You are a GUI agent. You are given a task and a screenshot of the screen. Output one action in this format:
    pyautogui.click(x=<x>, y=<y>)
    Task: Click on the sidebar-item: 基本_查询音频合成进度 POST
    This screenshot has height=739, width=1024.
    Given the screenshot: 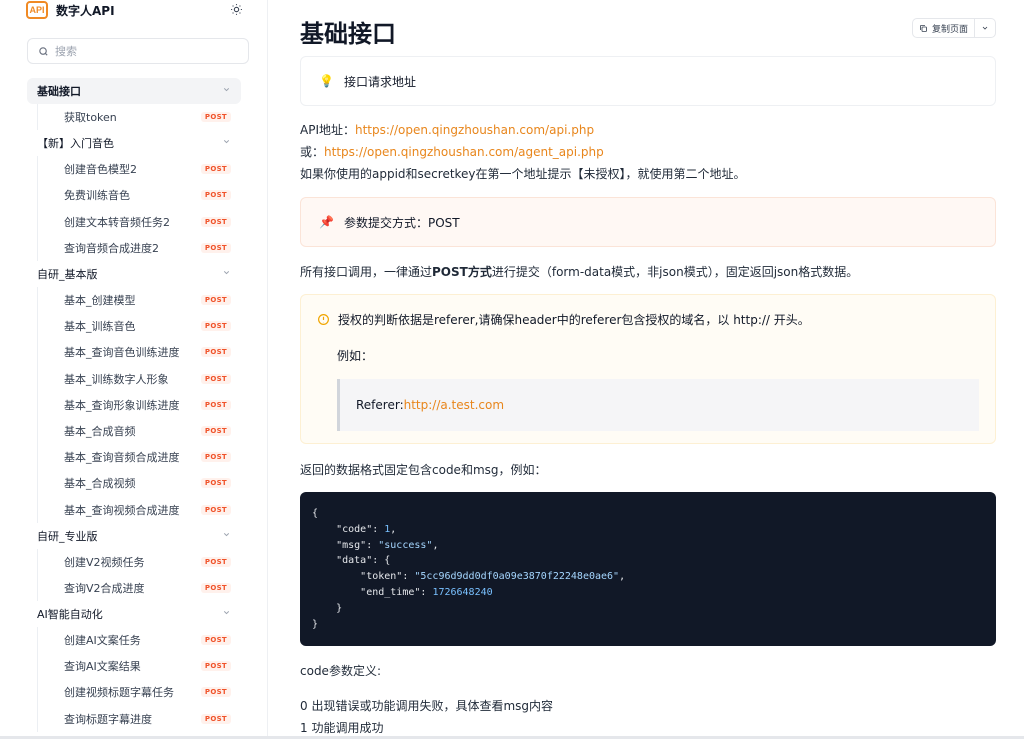 What is the action you would take?
    pyautogui.click(x=139, y=457)
    